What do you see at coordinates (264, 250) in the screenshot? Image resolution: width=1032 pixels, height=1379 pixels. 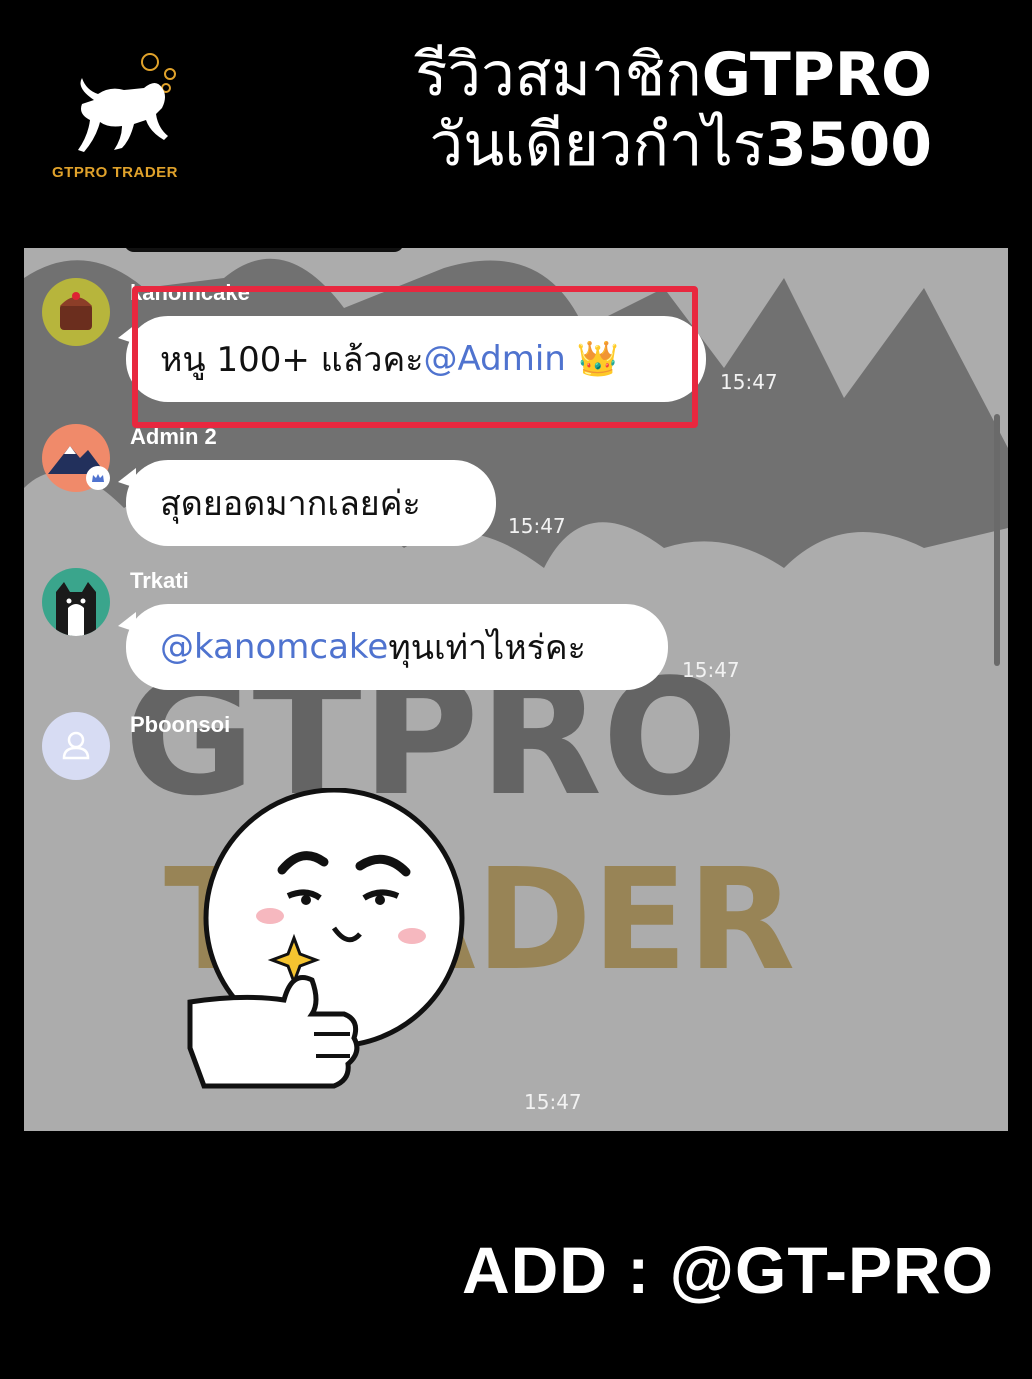 I see `top-bar` at bounding box center [264, 250].